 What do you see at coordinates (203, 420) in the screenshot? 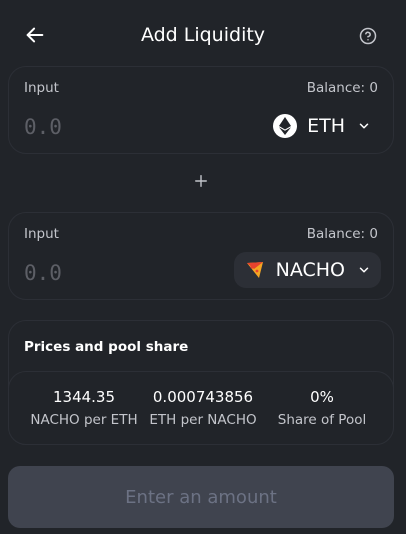
I see `stat-label: ETH per NACHO` at bounding box center [203, 420].